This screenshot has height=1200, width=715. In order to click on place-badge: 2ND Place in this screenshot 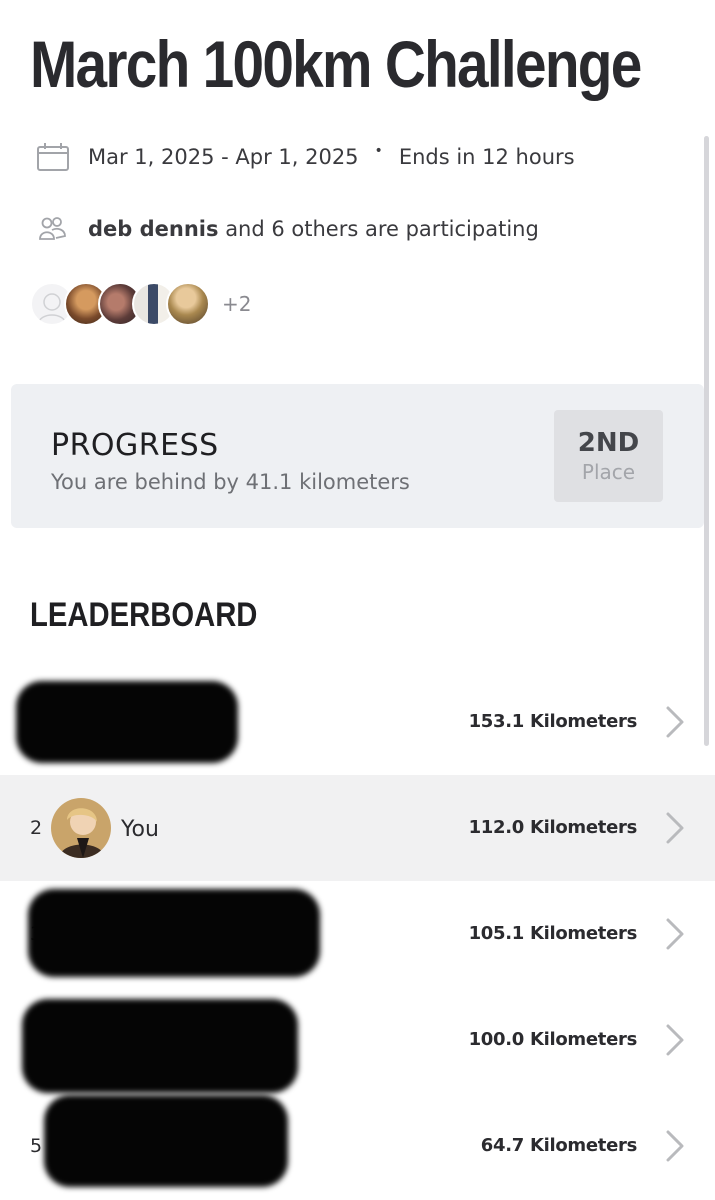, I will do `click(608, 456)`.